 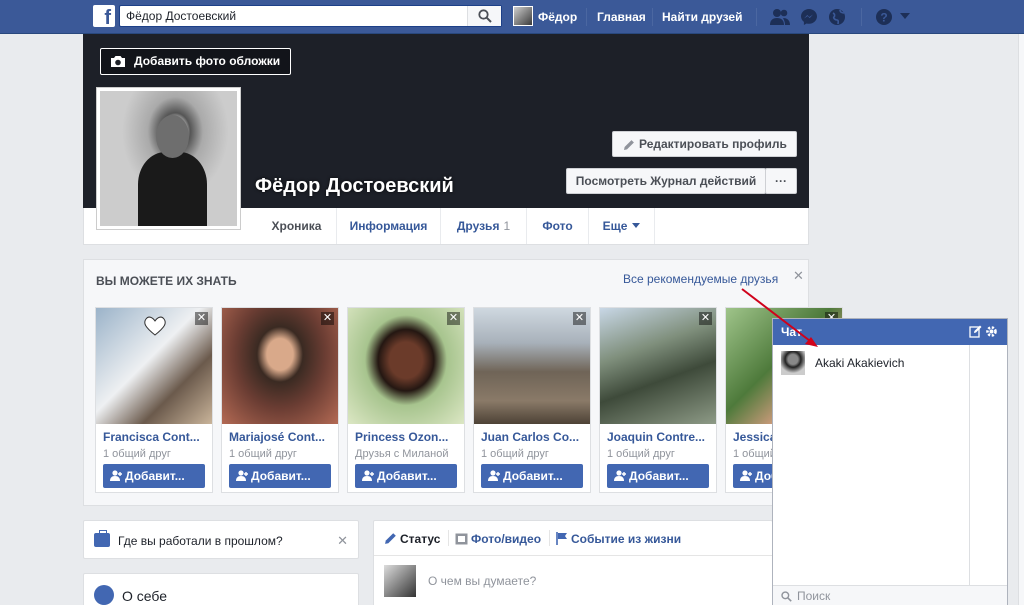 What do you see at coordinates (618, 539) in the screenshot?
I see `composer-tab-life-event: Событие из жизни` at bounding box center [618, 539].